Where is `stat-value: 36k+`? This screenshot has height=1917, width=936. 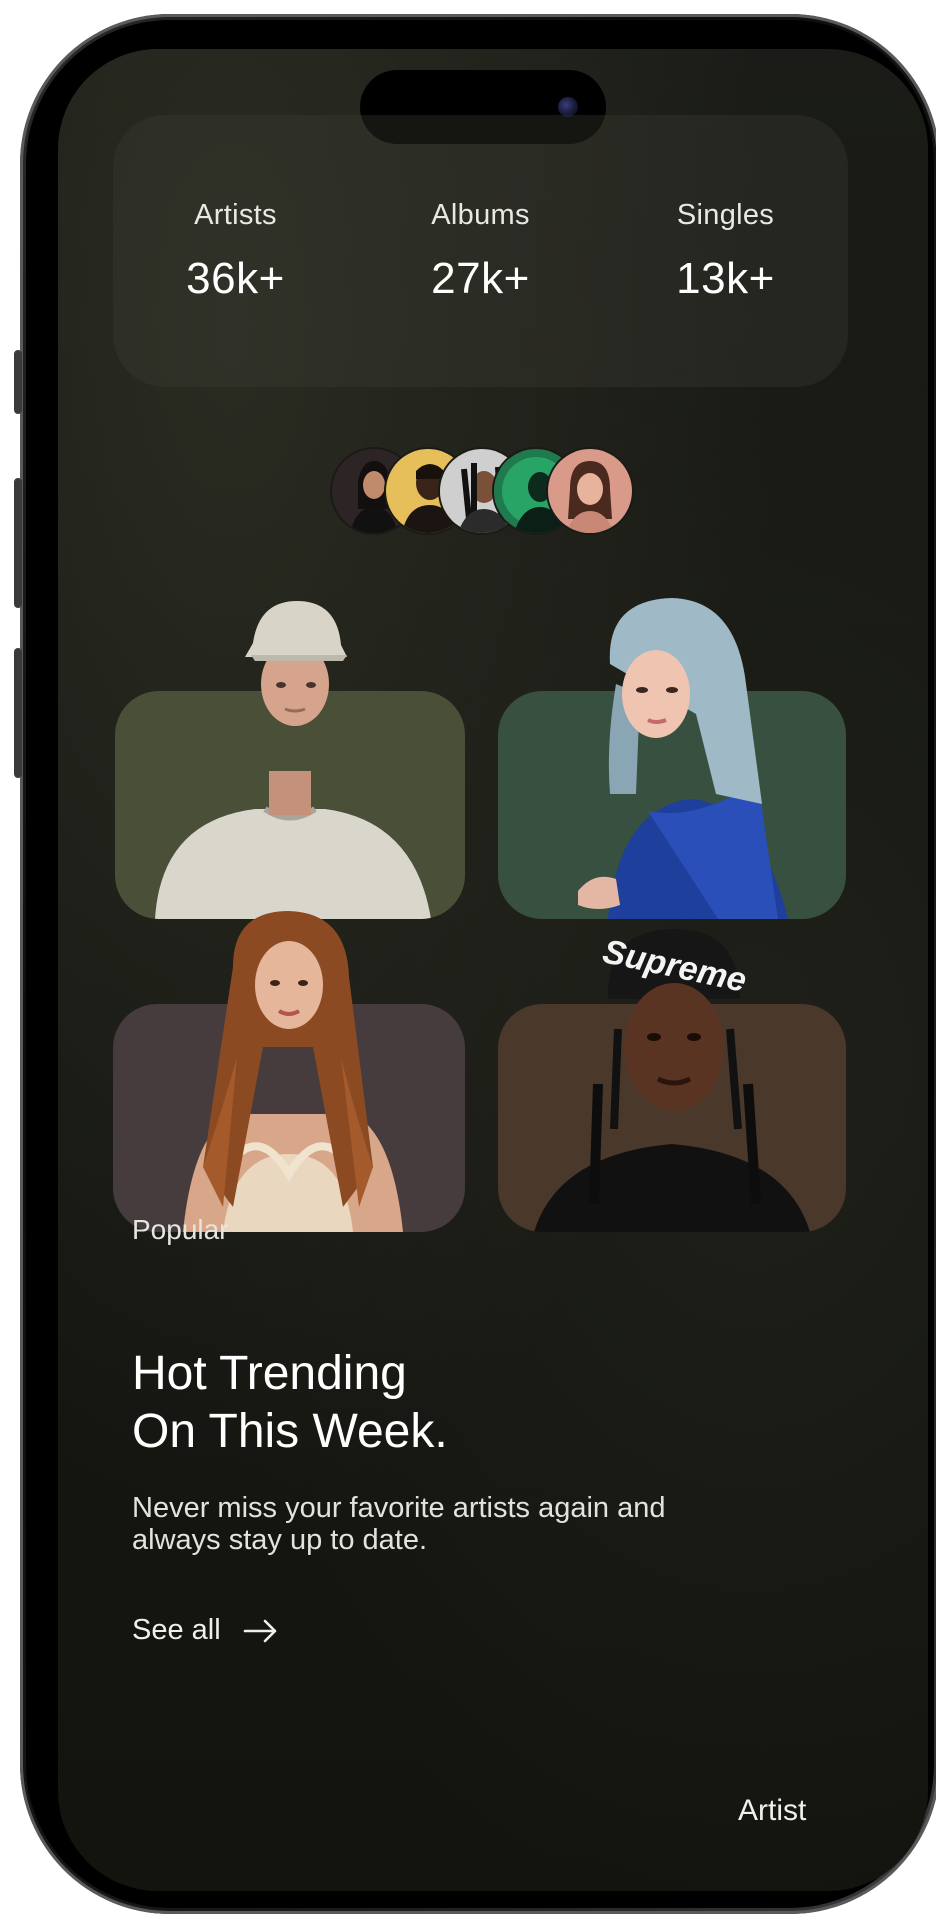
stat-value: 36k+ is located at coordinates (235, 278).